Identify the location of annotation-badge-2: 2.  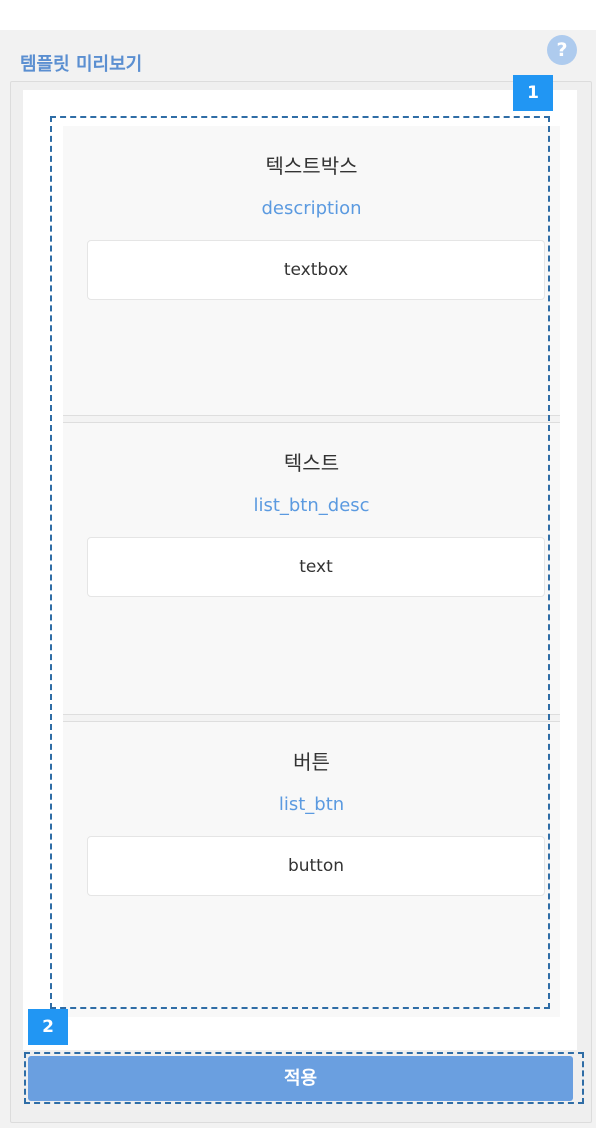
(48, 1027).